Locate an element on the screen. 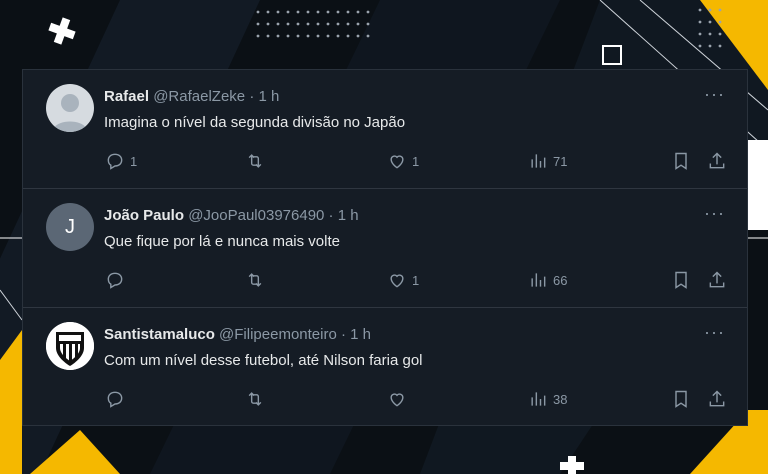 Image resolution: width=768 pixels, height=474 pixels. display-name: João Paulo is located at coordinates (144, 215).